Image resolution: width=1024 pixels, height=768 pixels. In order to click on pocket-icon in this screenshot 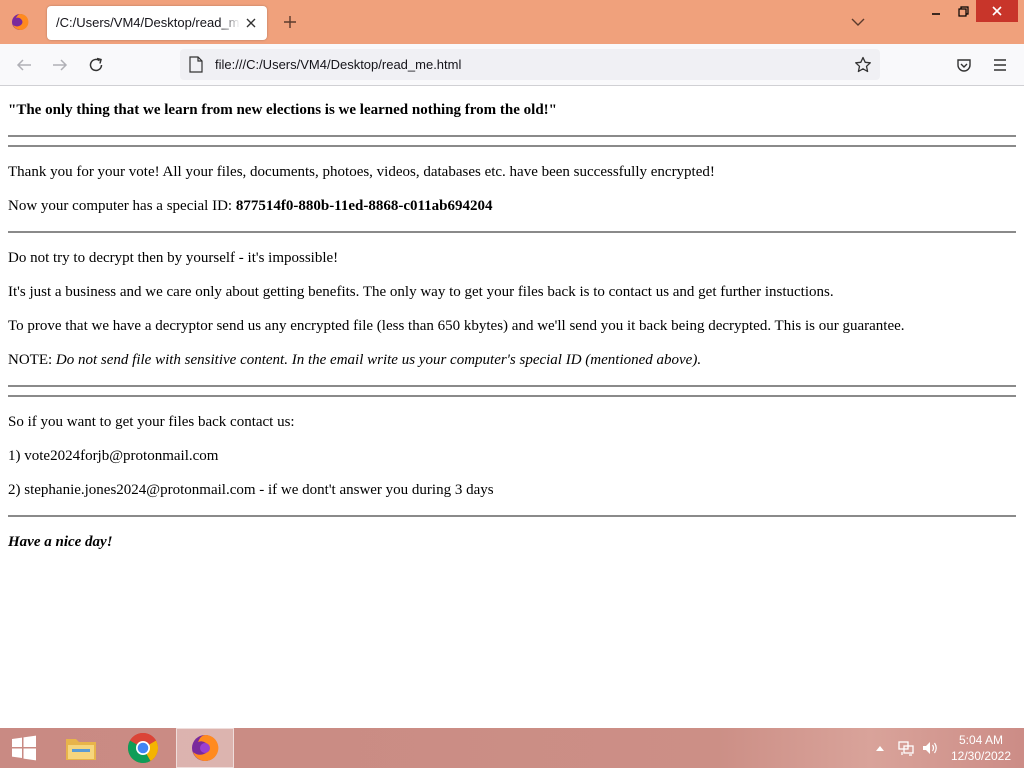, I will do `click(964, 65)`.